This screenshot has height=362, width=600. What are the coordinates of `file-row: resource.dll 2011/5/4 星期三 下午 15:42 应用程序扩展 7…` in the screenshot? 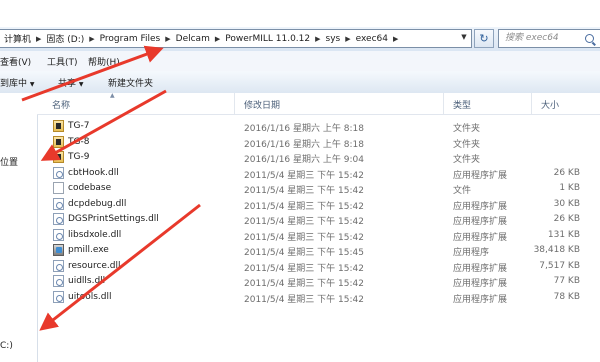 It's located at (318, 266).